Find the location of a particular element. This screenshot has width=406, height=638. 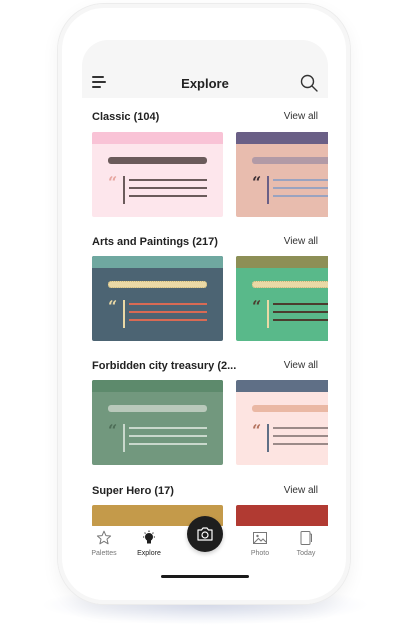

palette-card-arts-1: “ is located at coordinates (157, 298).